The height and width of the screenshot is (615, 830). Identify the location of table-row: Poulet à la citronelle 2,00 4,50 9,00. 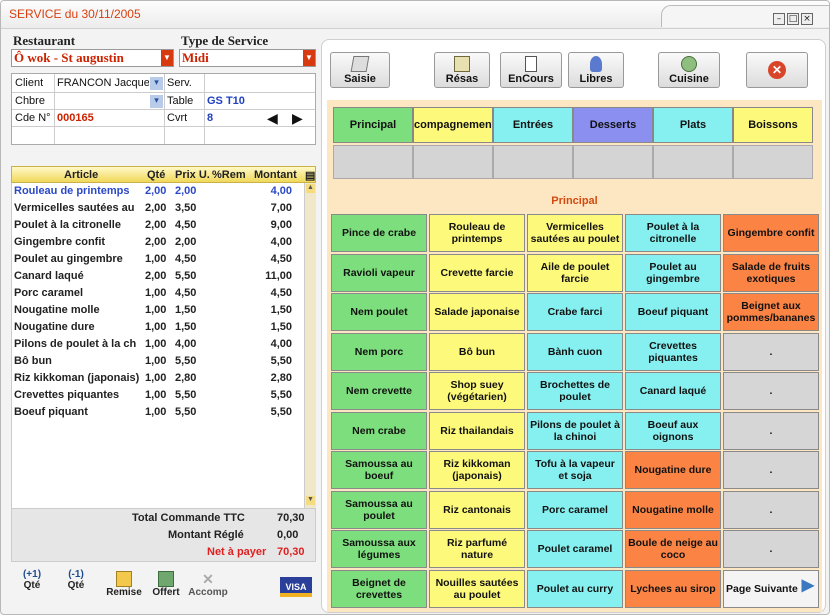
(159, 225).